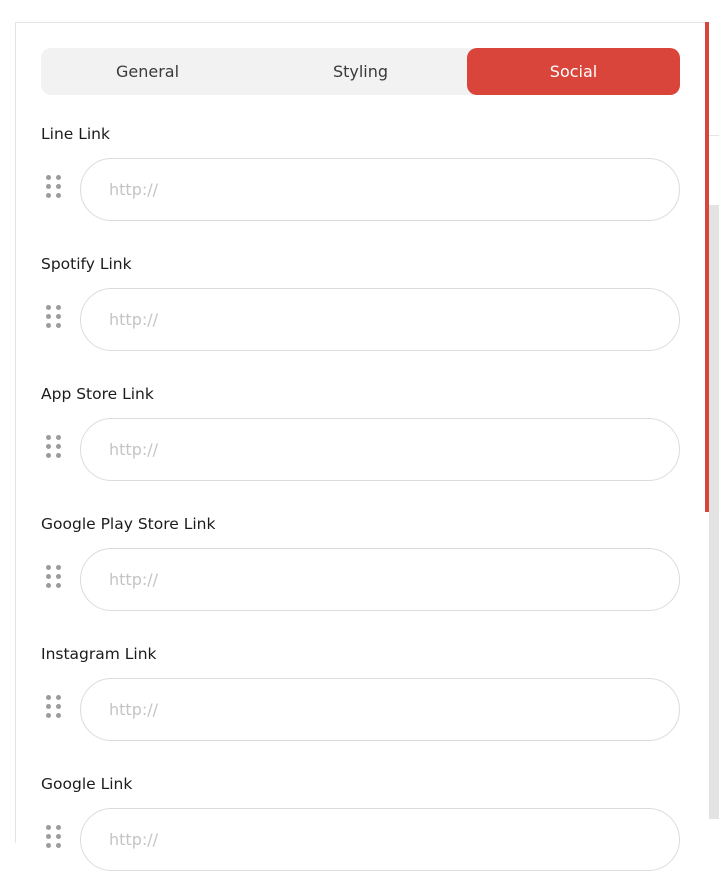  I want to click on tab-styling: Styling, so click(360, 71).